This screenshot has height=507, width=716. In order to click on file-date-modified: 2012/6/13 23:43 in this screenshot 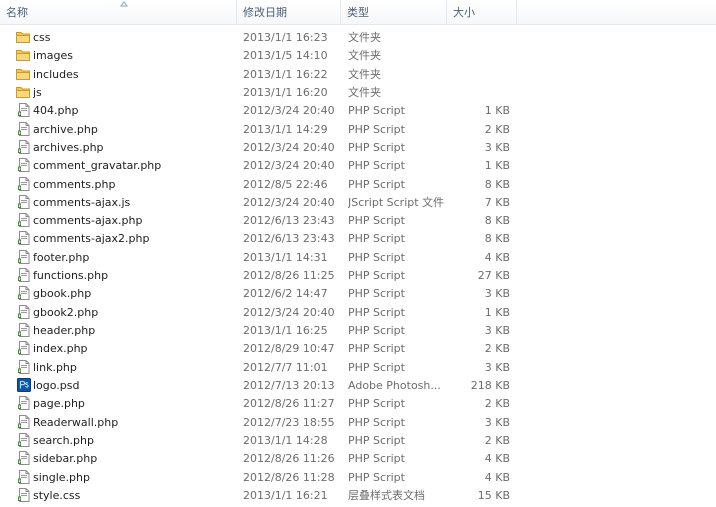, I will do `click(289, 221)`.